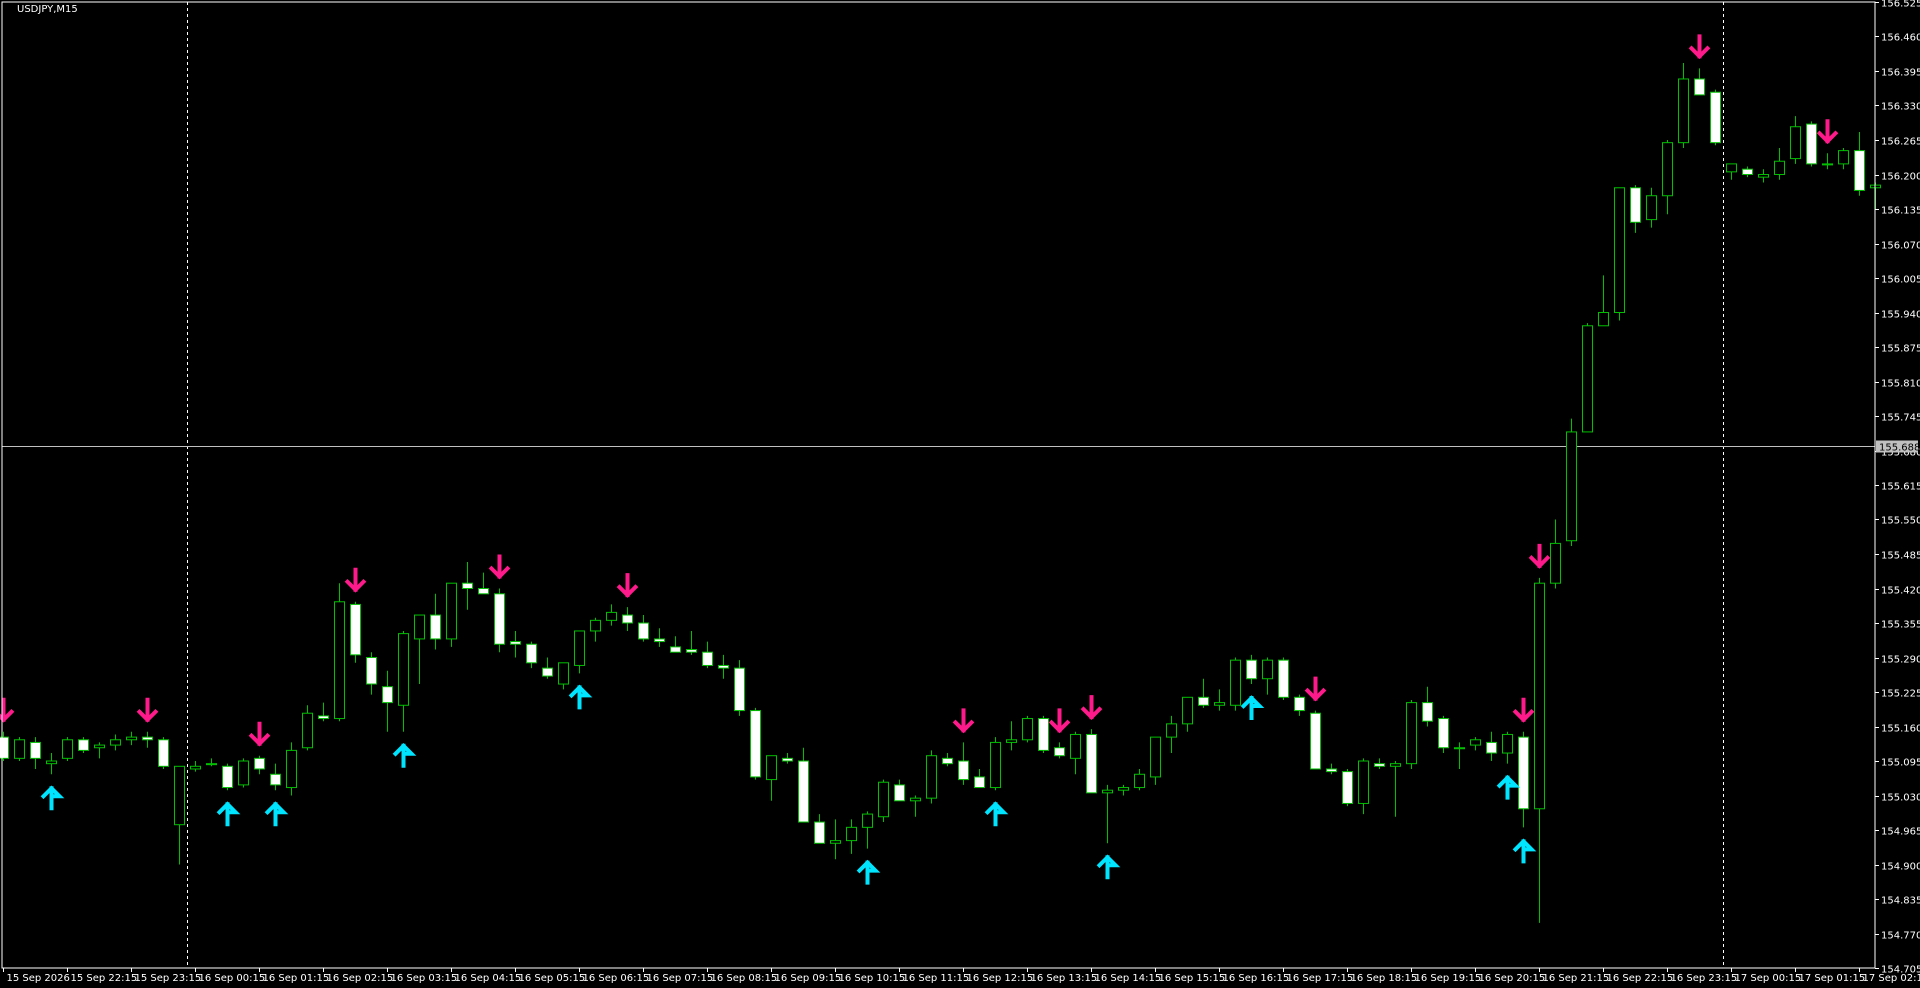 The height and width of the screenshot is (988, 1920). What do you see at coordinates (1900, 246) in the screenshot?
I see `y-tick-label-7: 156.070` at bounding box center [1900, 246].